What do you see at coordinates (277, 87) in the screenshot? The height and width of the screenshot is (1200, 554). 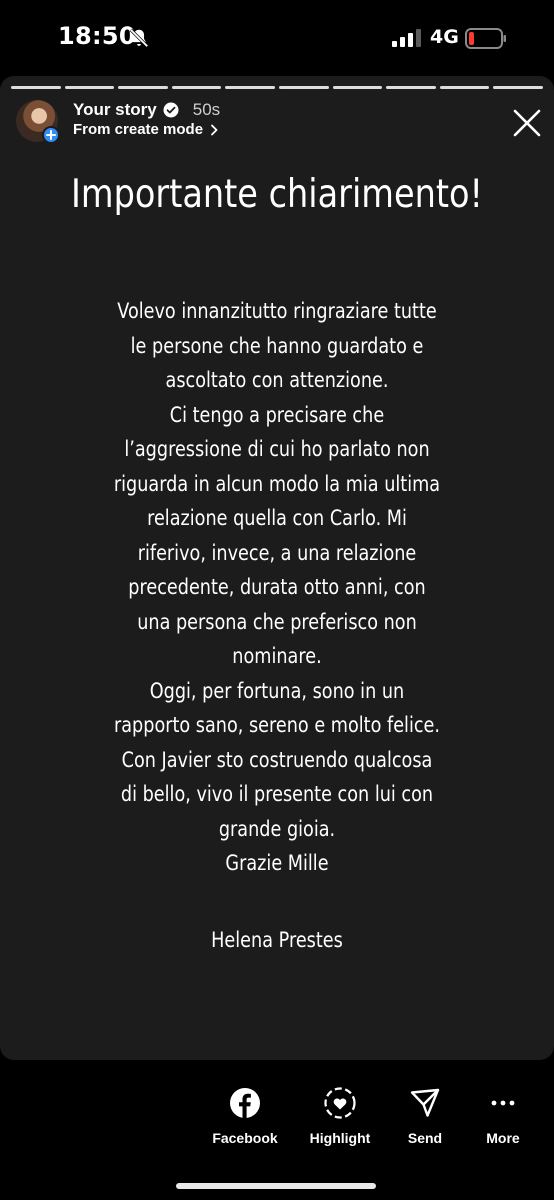 I see `story-progress-bars` at bounding box center [277, 87].